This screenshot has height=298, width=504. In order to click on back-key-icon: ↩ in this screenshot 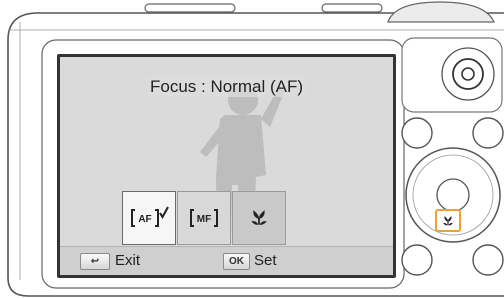, I will do `click(95, 261)`.